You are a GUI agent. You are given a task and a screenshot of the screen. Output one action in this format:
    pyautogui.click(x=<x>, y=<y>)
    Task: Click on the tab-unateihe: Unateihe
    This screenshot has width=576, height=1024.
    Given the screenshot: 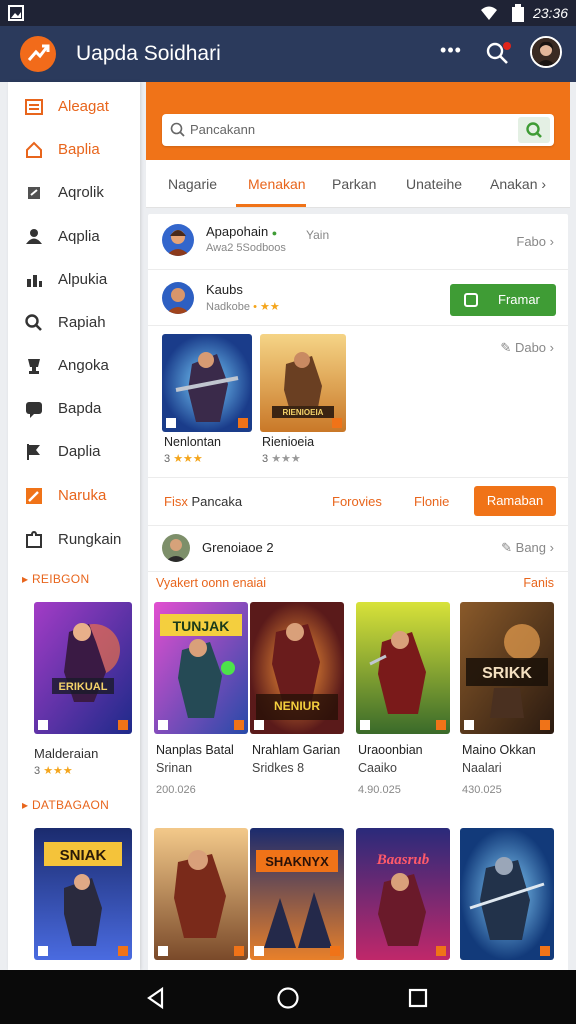 What is the action you would take?
    pyautogui.click(x=434, y=184)
    